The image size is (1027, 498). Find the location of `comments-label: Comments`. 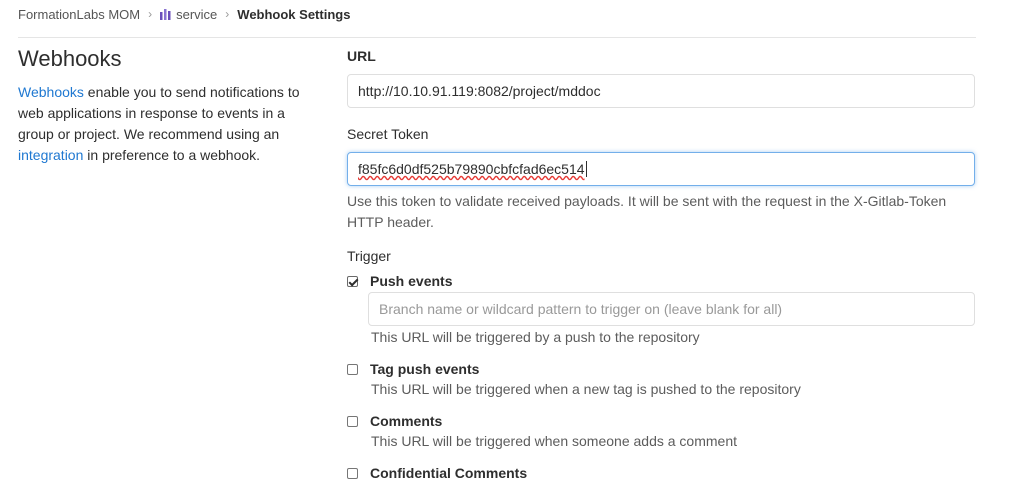

comments-label: Comments is located at coordinates (406, 421).